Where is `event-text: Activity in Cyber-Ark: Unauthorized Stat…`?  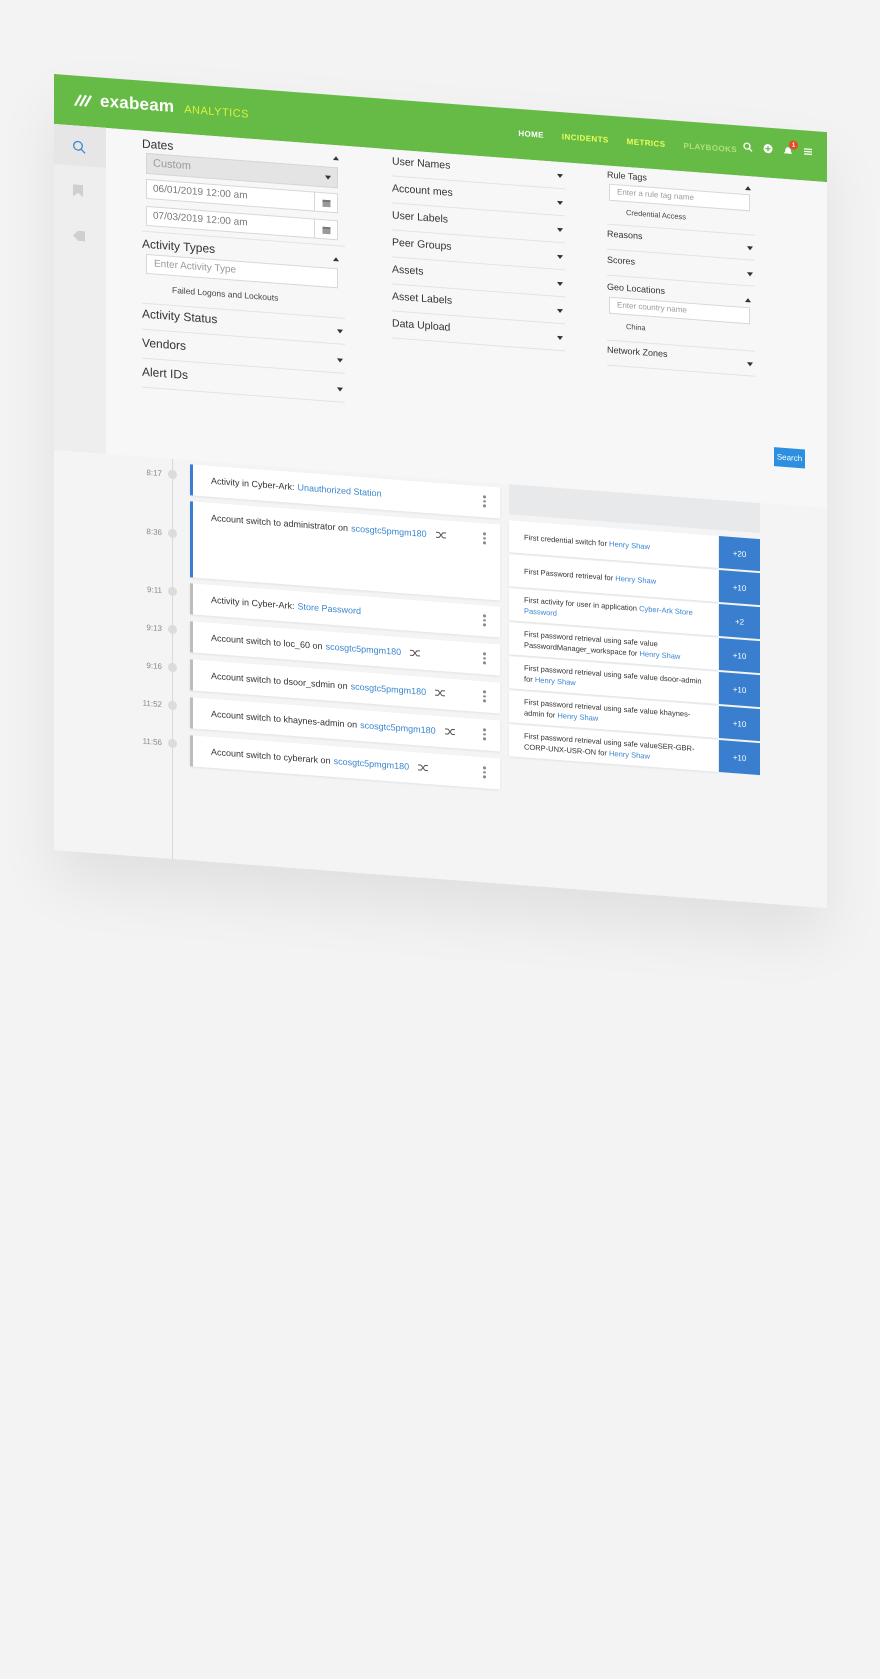
event-text: Activity in Cyber-Ark: Unauthorized Stat… is located at coordinates (296, 487).